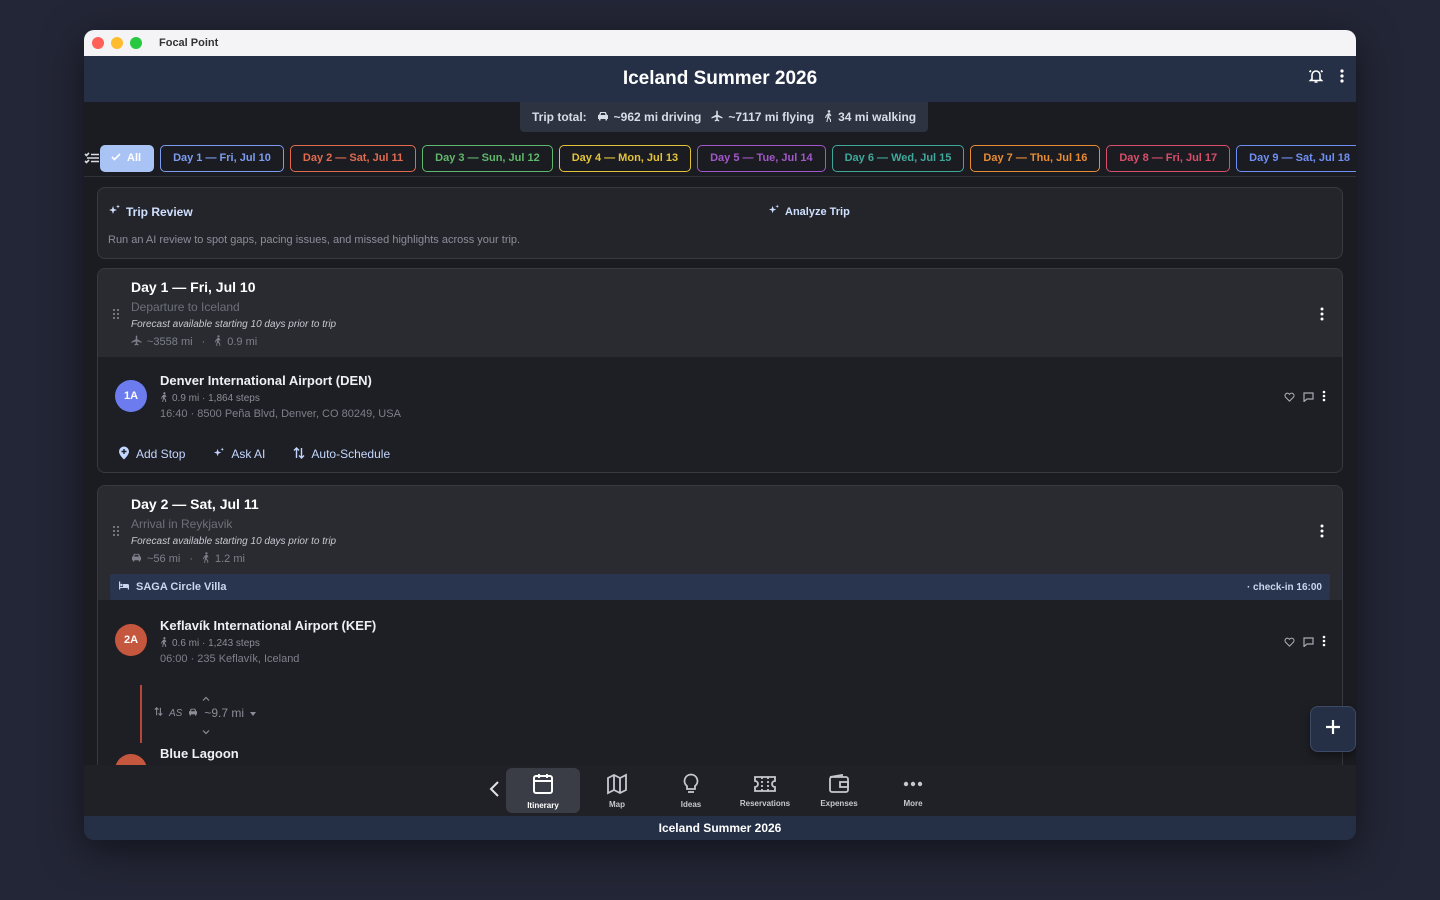  I want to click on wallet-icon, so click(839, 784).